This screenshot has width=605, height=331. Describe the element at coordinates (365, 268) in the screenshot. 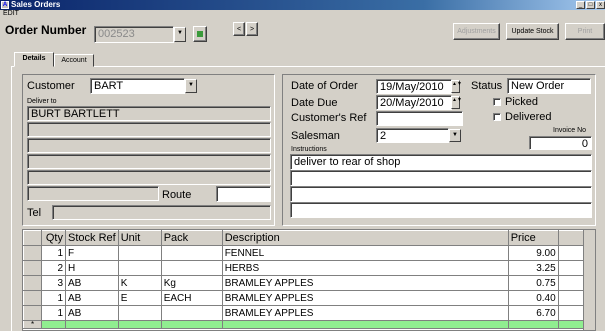

I see `cell-description: HERBS` at that location.